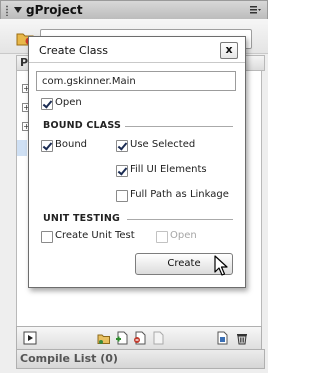 This screenshot has height=373, width=320. I want to click on bound-class-heading: BOUND CLASS, so click(82, 125).